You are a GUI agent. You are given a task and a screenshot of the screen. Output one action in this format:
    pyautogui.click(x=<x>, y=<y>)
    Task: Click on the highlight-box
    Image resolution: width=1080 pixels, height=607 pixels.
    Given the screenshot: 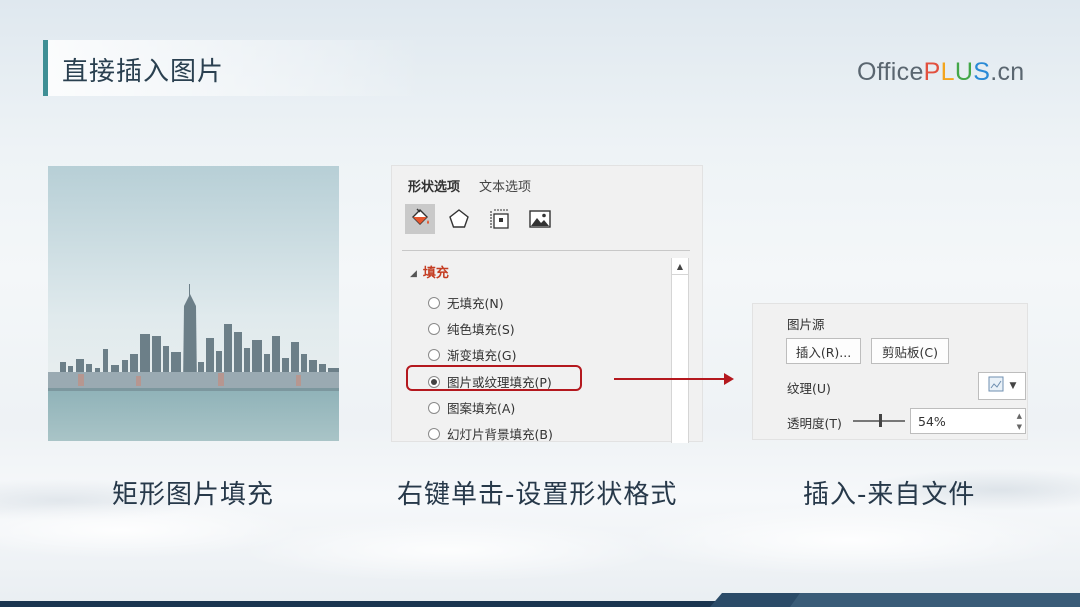 What is the action you would take?
    pyautogui.click(x=494, y=378)
    